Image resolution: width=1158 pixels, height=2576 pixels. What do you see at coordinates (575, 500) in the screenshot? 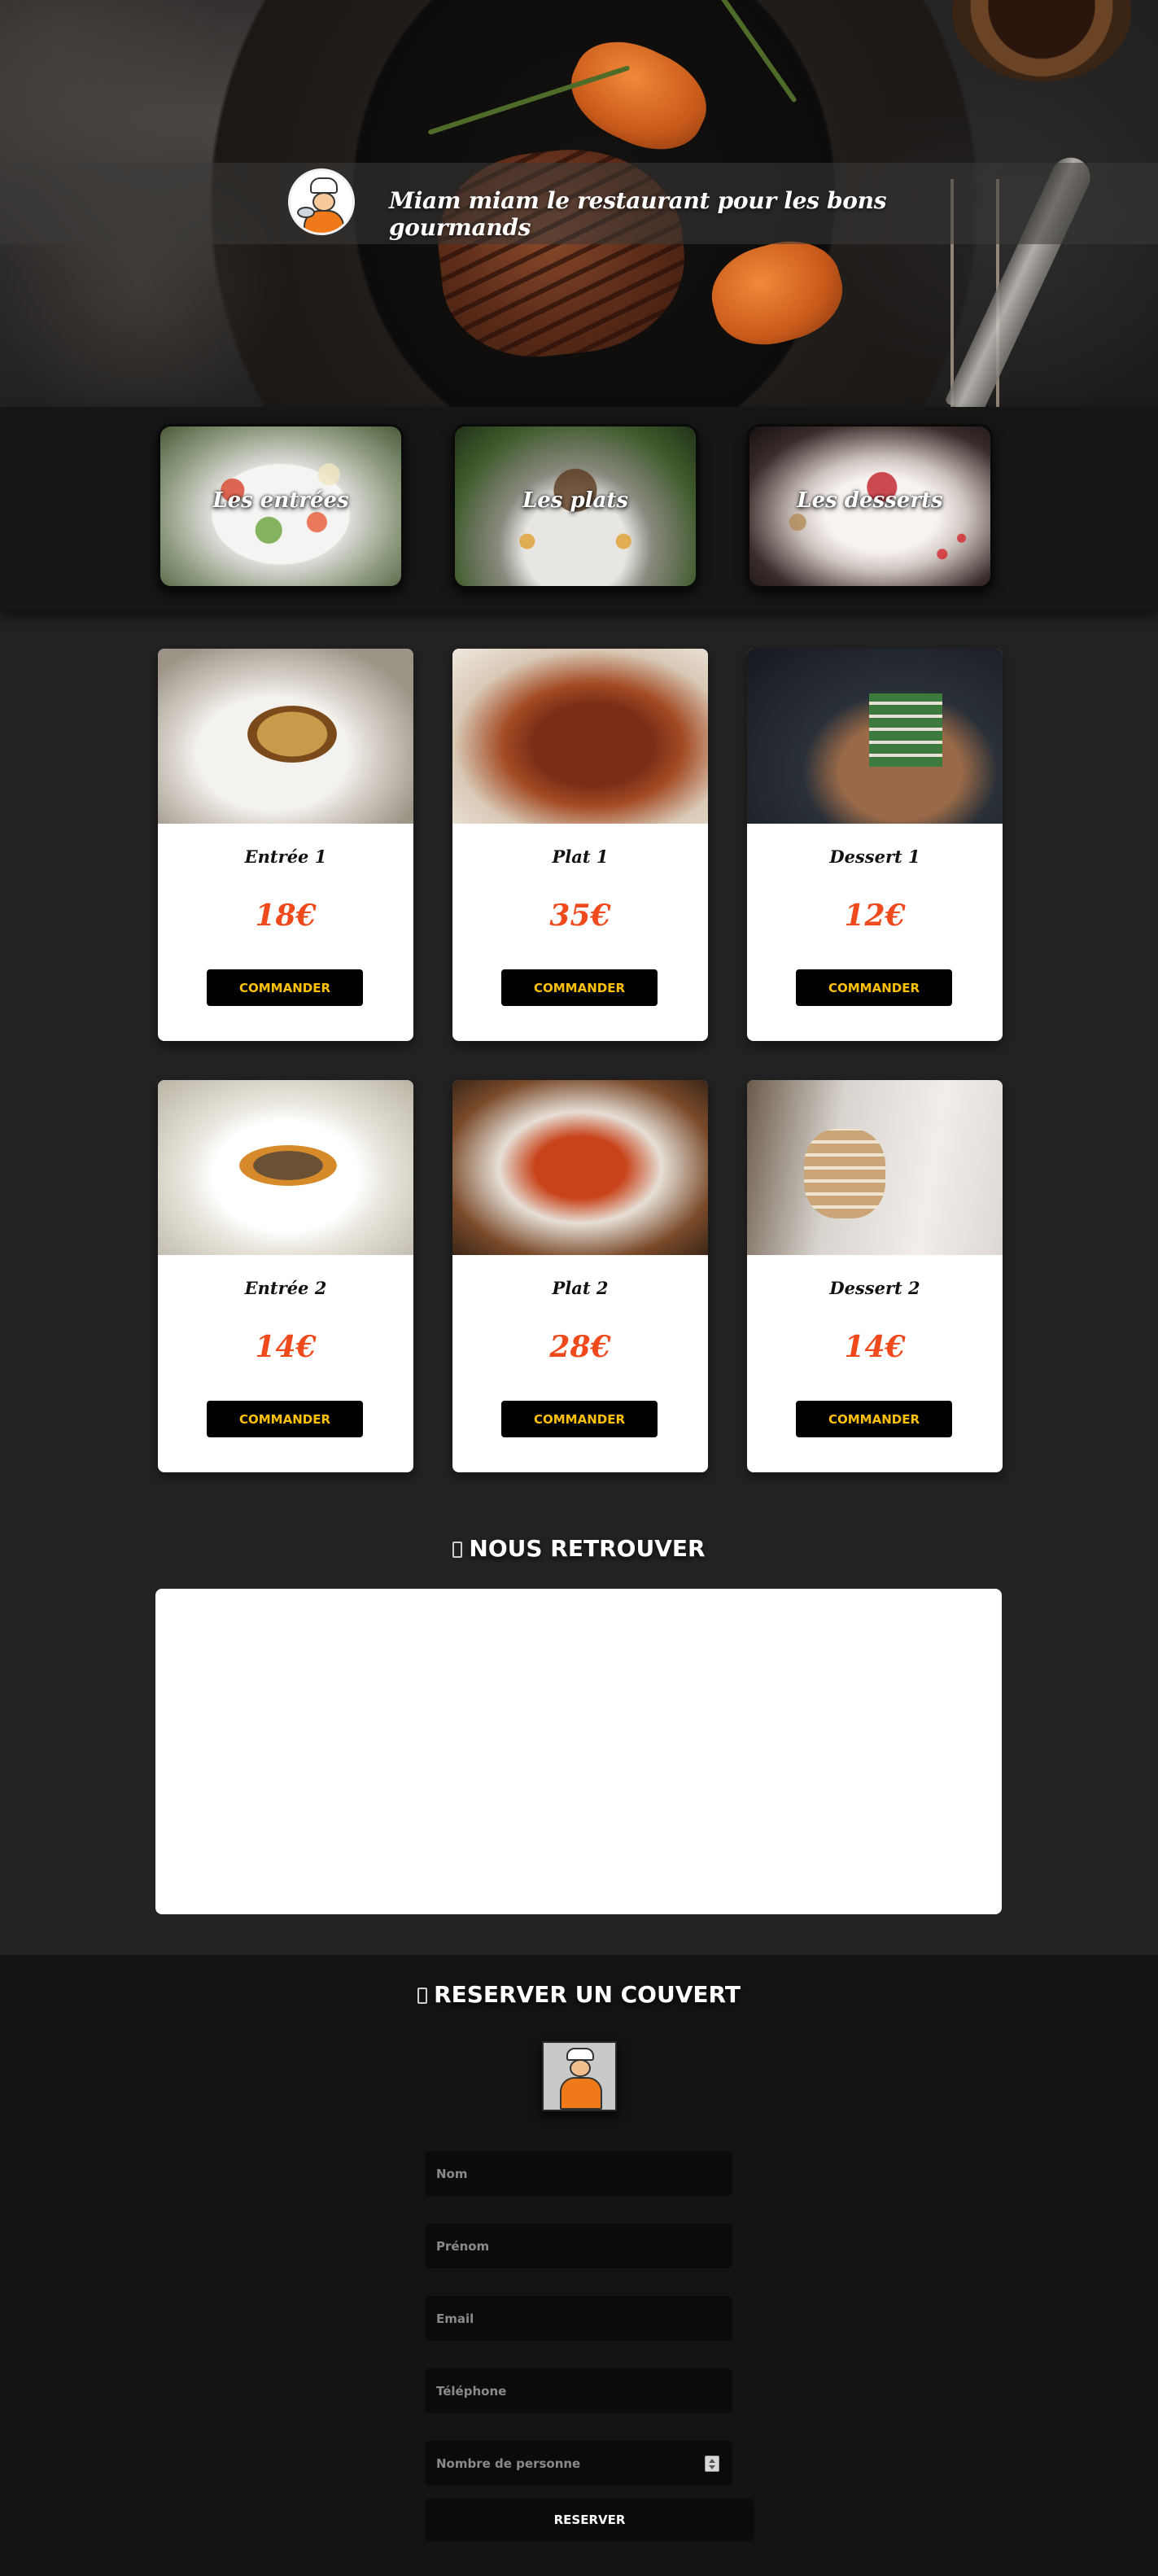
I see `category-label: Les plats` at bounding box center [575, 500].